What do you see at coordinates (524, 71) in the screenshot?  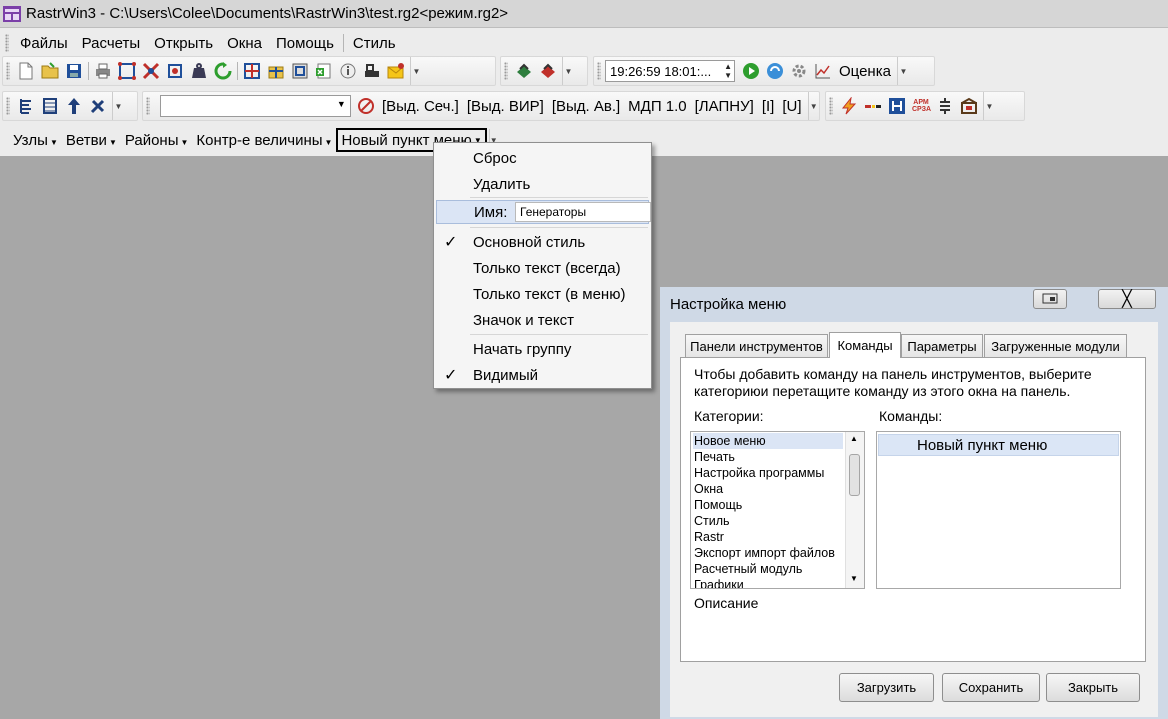 I see `layers-icon` at bounding box center [524, 71].